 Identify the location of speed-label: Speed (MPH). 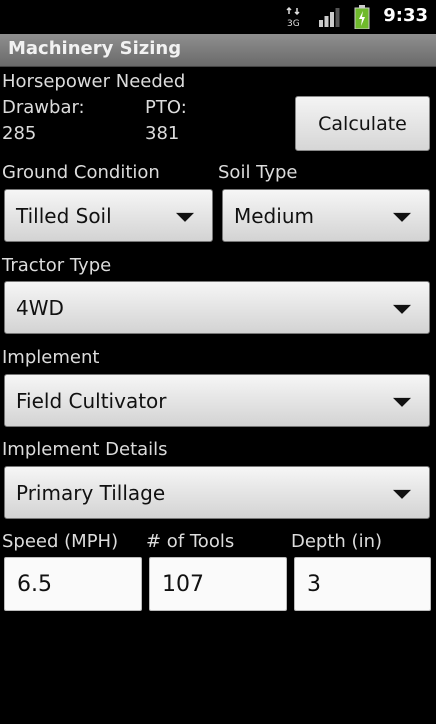
(60, 541).